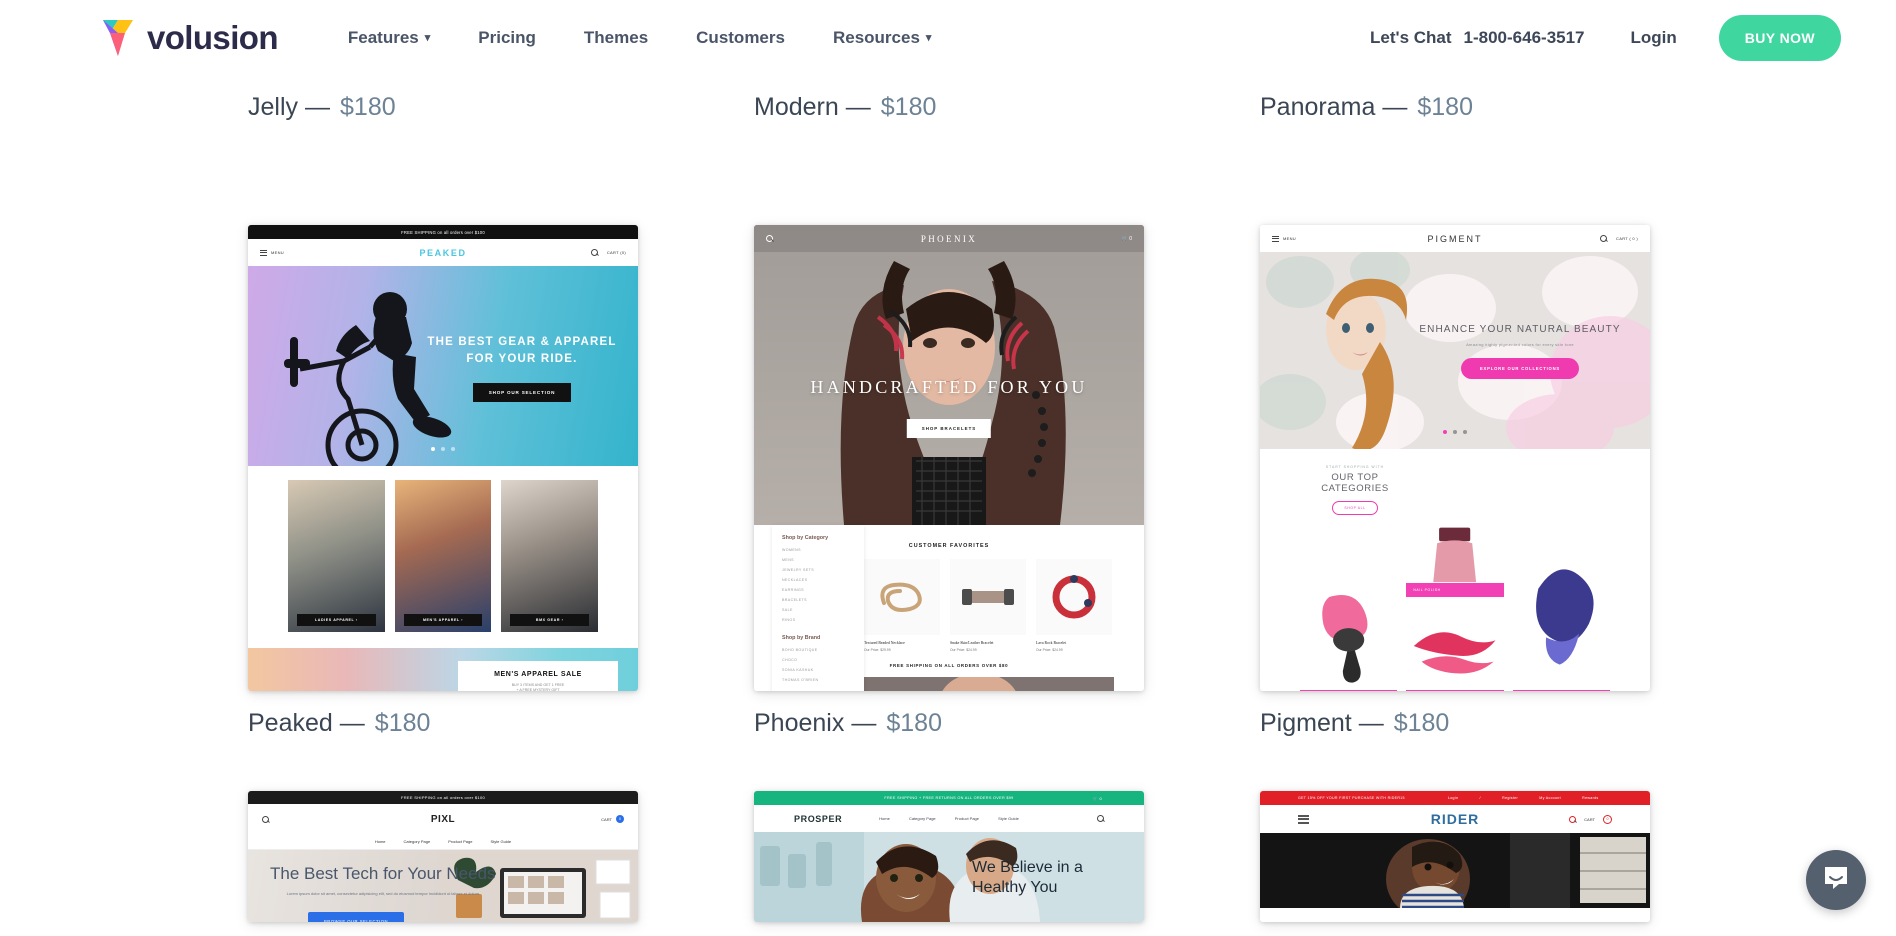  I want to click on subnav-item: Product Page, so click(460, 841).